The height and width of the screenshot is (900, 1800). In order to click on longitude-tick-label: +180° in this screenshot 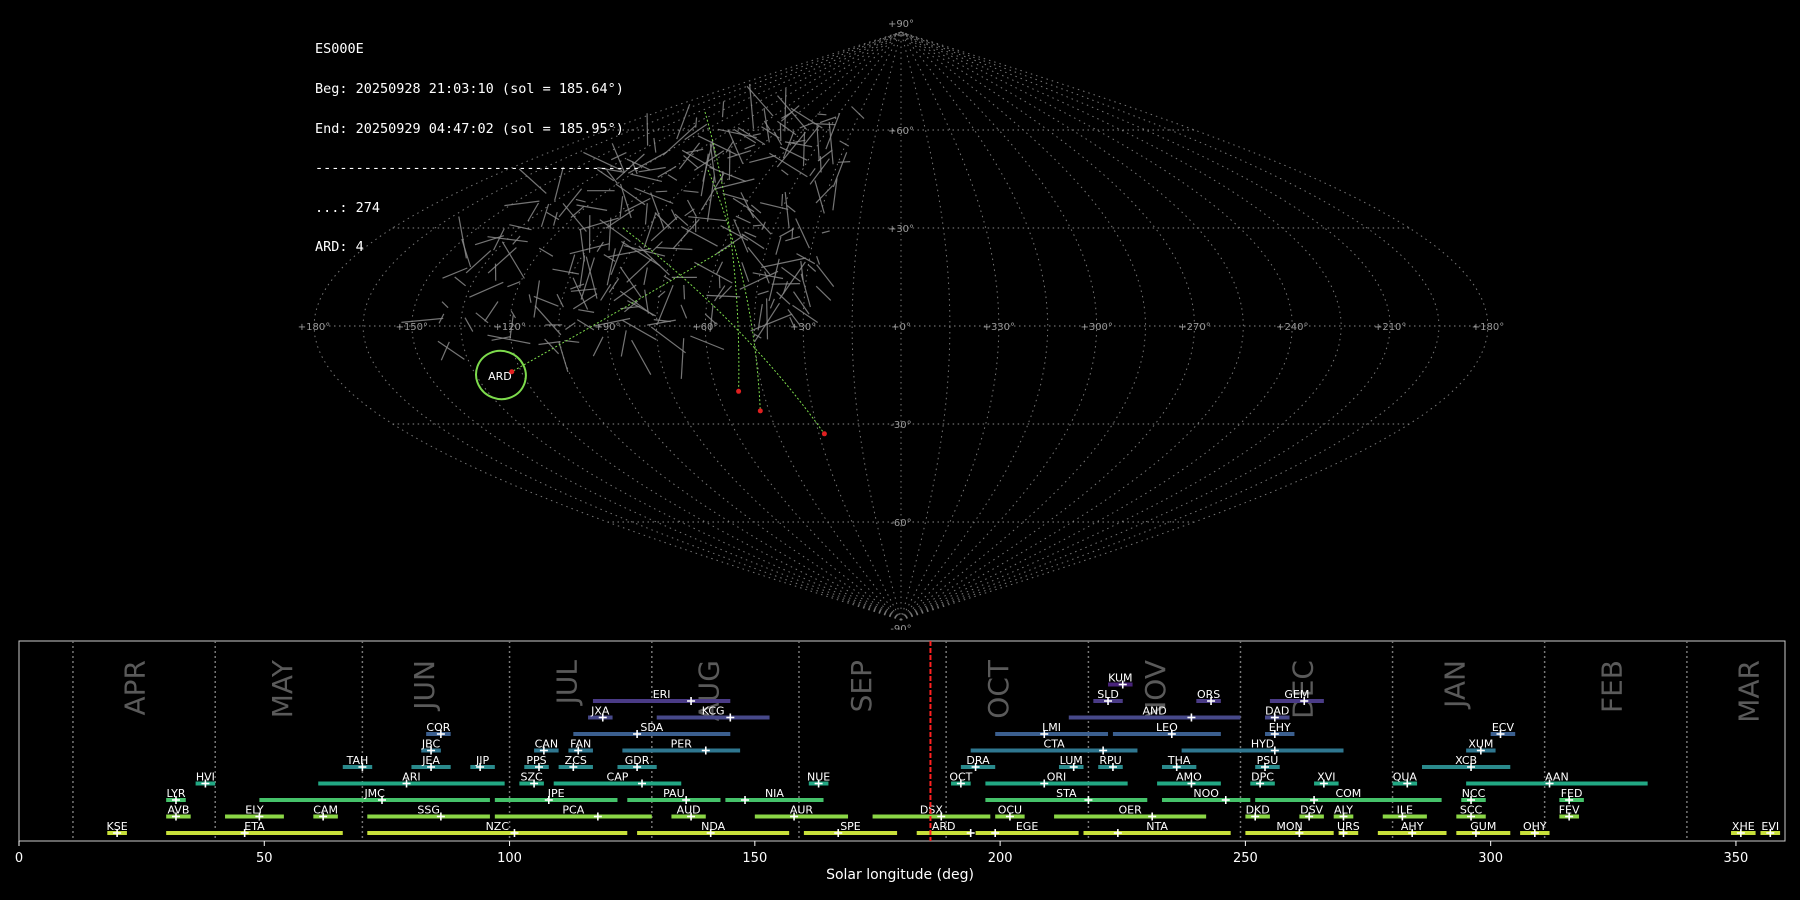, I will do `click(314, 327)`.